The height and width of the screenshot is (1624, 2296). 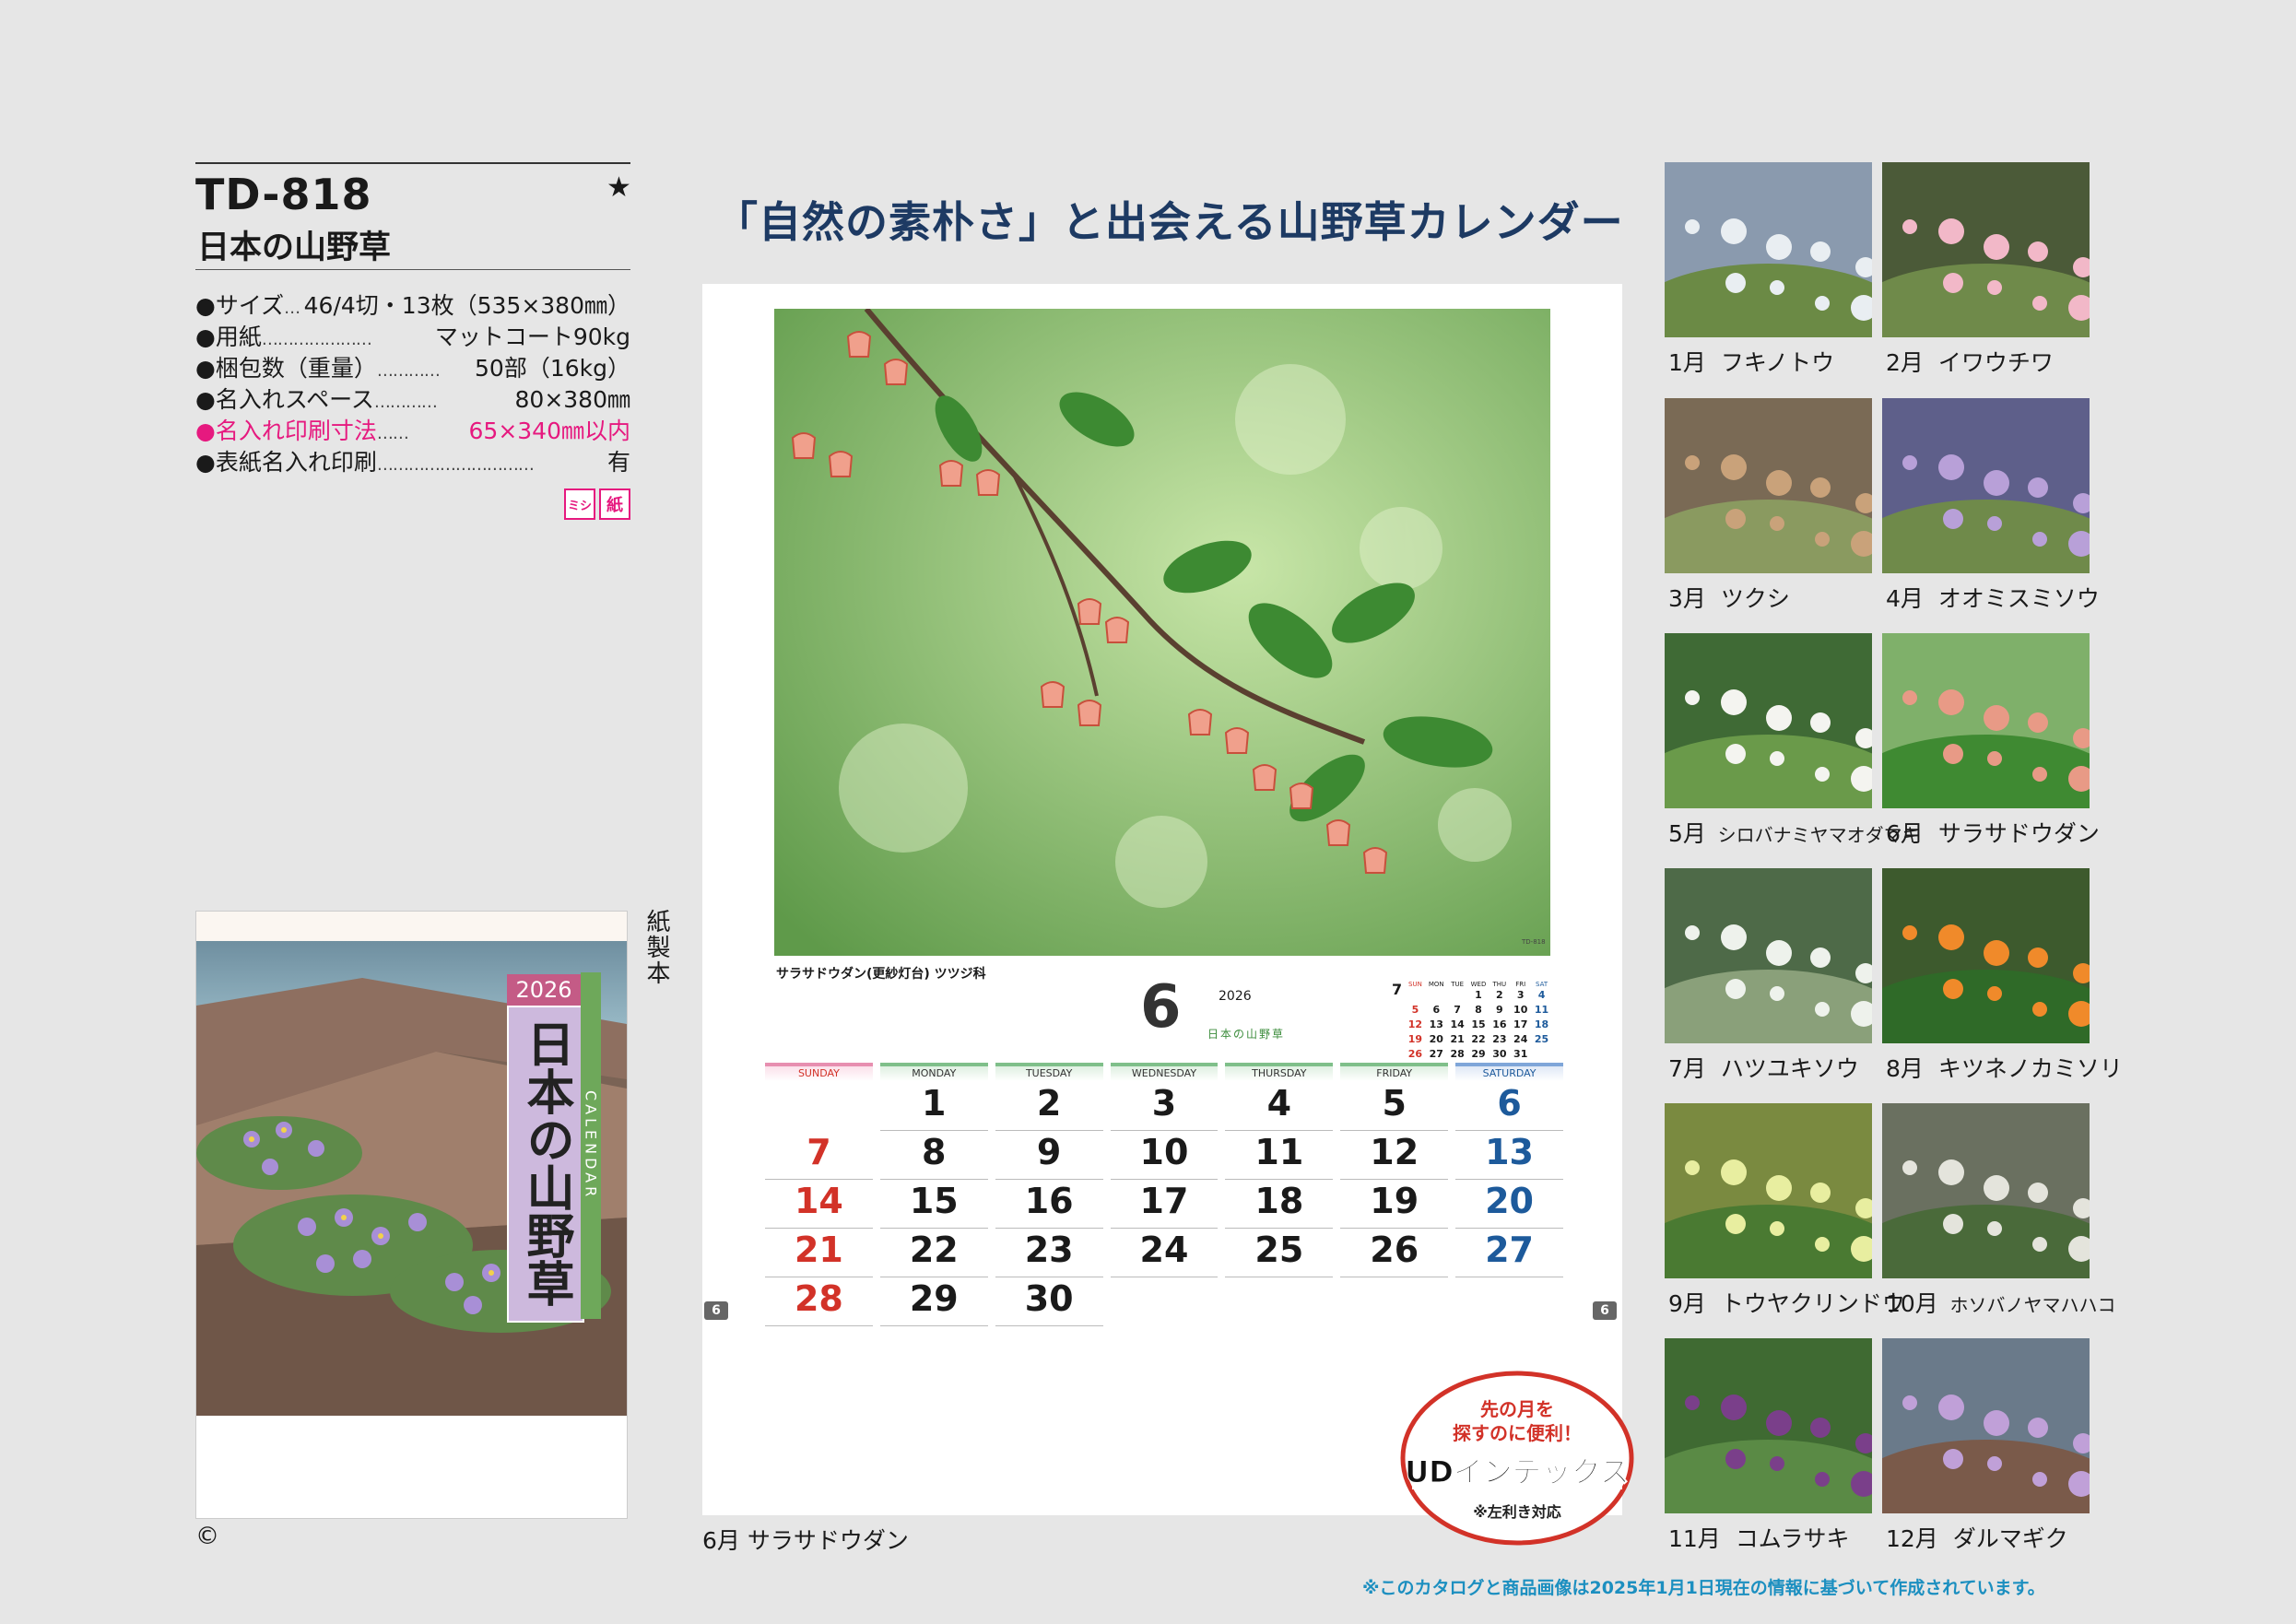 What do you see at coordinates (1517, 1409) in the screenshot?
I see `ud-badge-line1: 先の月を` at bounding box center [1517, 1409].